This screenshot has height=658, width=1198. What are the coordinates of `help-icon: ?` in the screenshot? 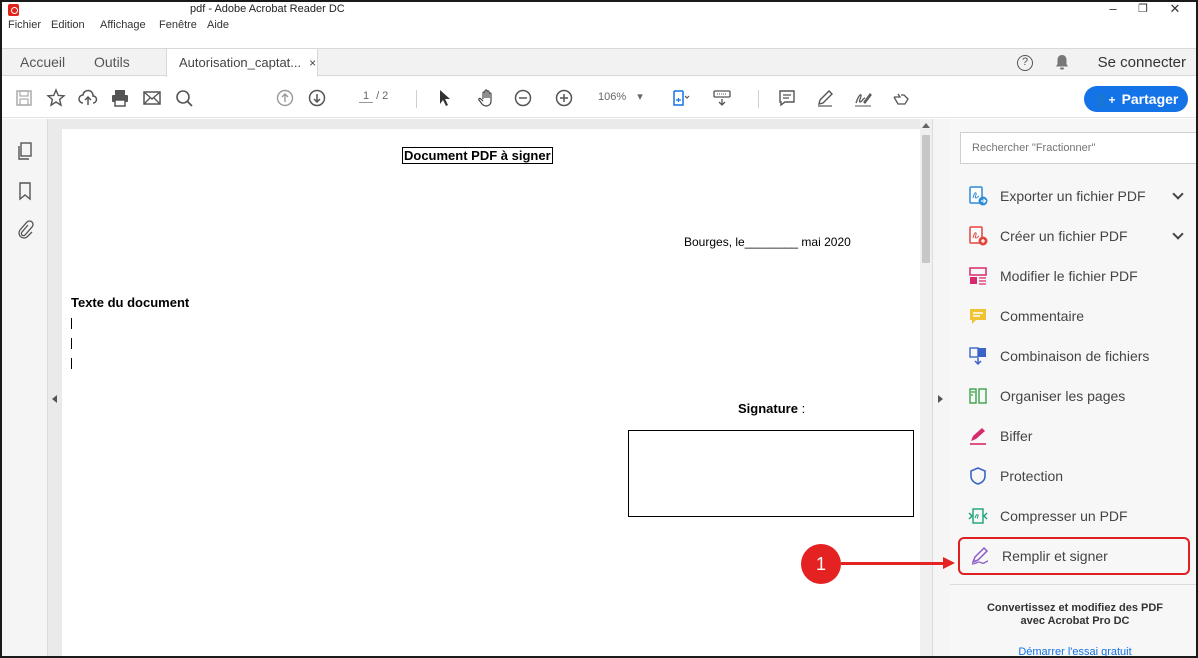 It's located at (1025, 63).